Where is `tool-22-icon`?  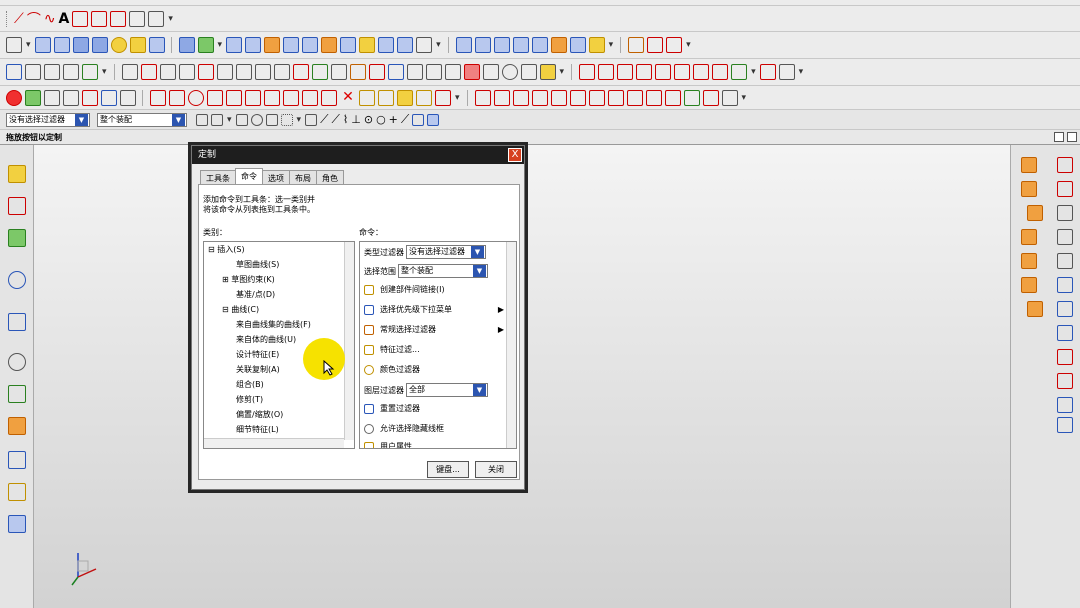
tool-22-icon is located at coordinates (424, 97).